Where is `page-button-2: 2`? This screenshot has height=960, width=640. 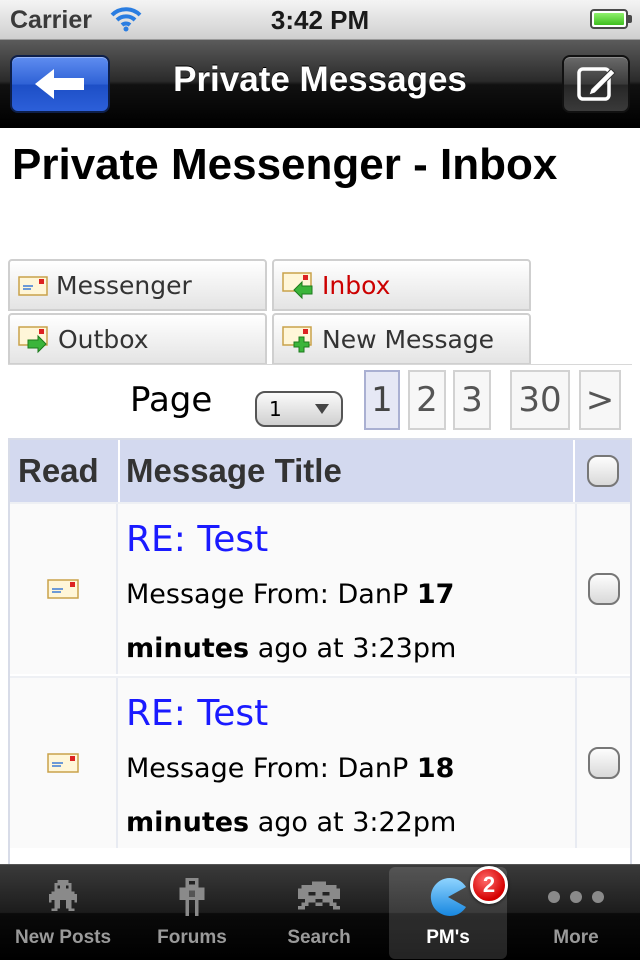 page-button-2: 2 is located at coordinates (427, 400).